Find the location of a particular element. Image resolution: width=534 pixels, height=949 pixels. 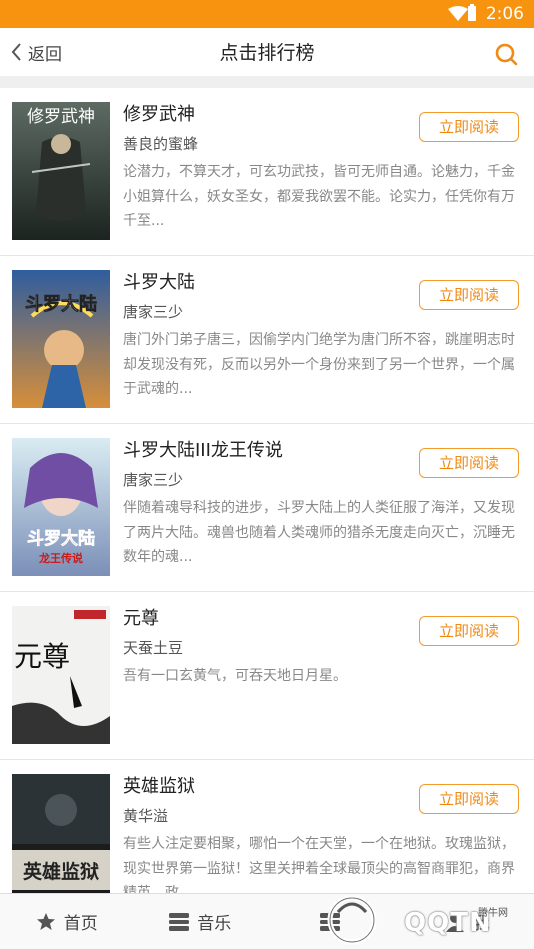

tab-music: 音乐 is located at coordinates (201, 921).